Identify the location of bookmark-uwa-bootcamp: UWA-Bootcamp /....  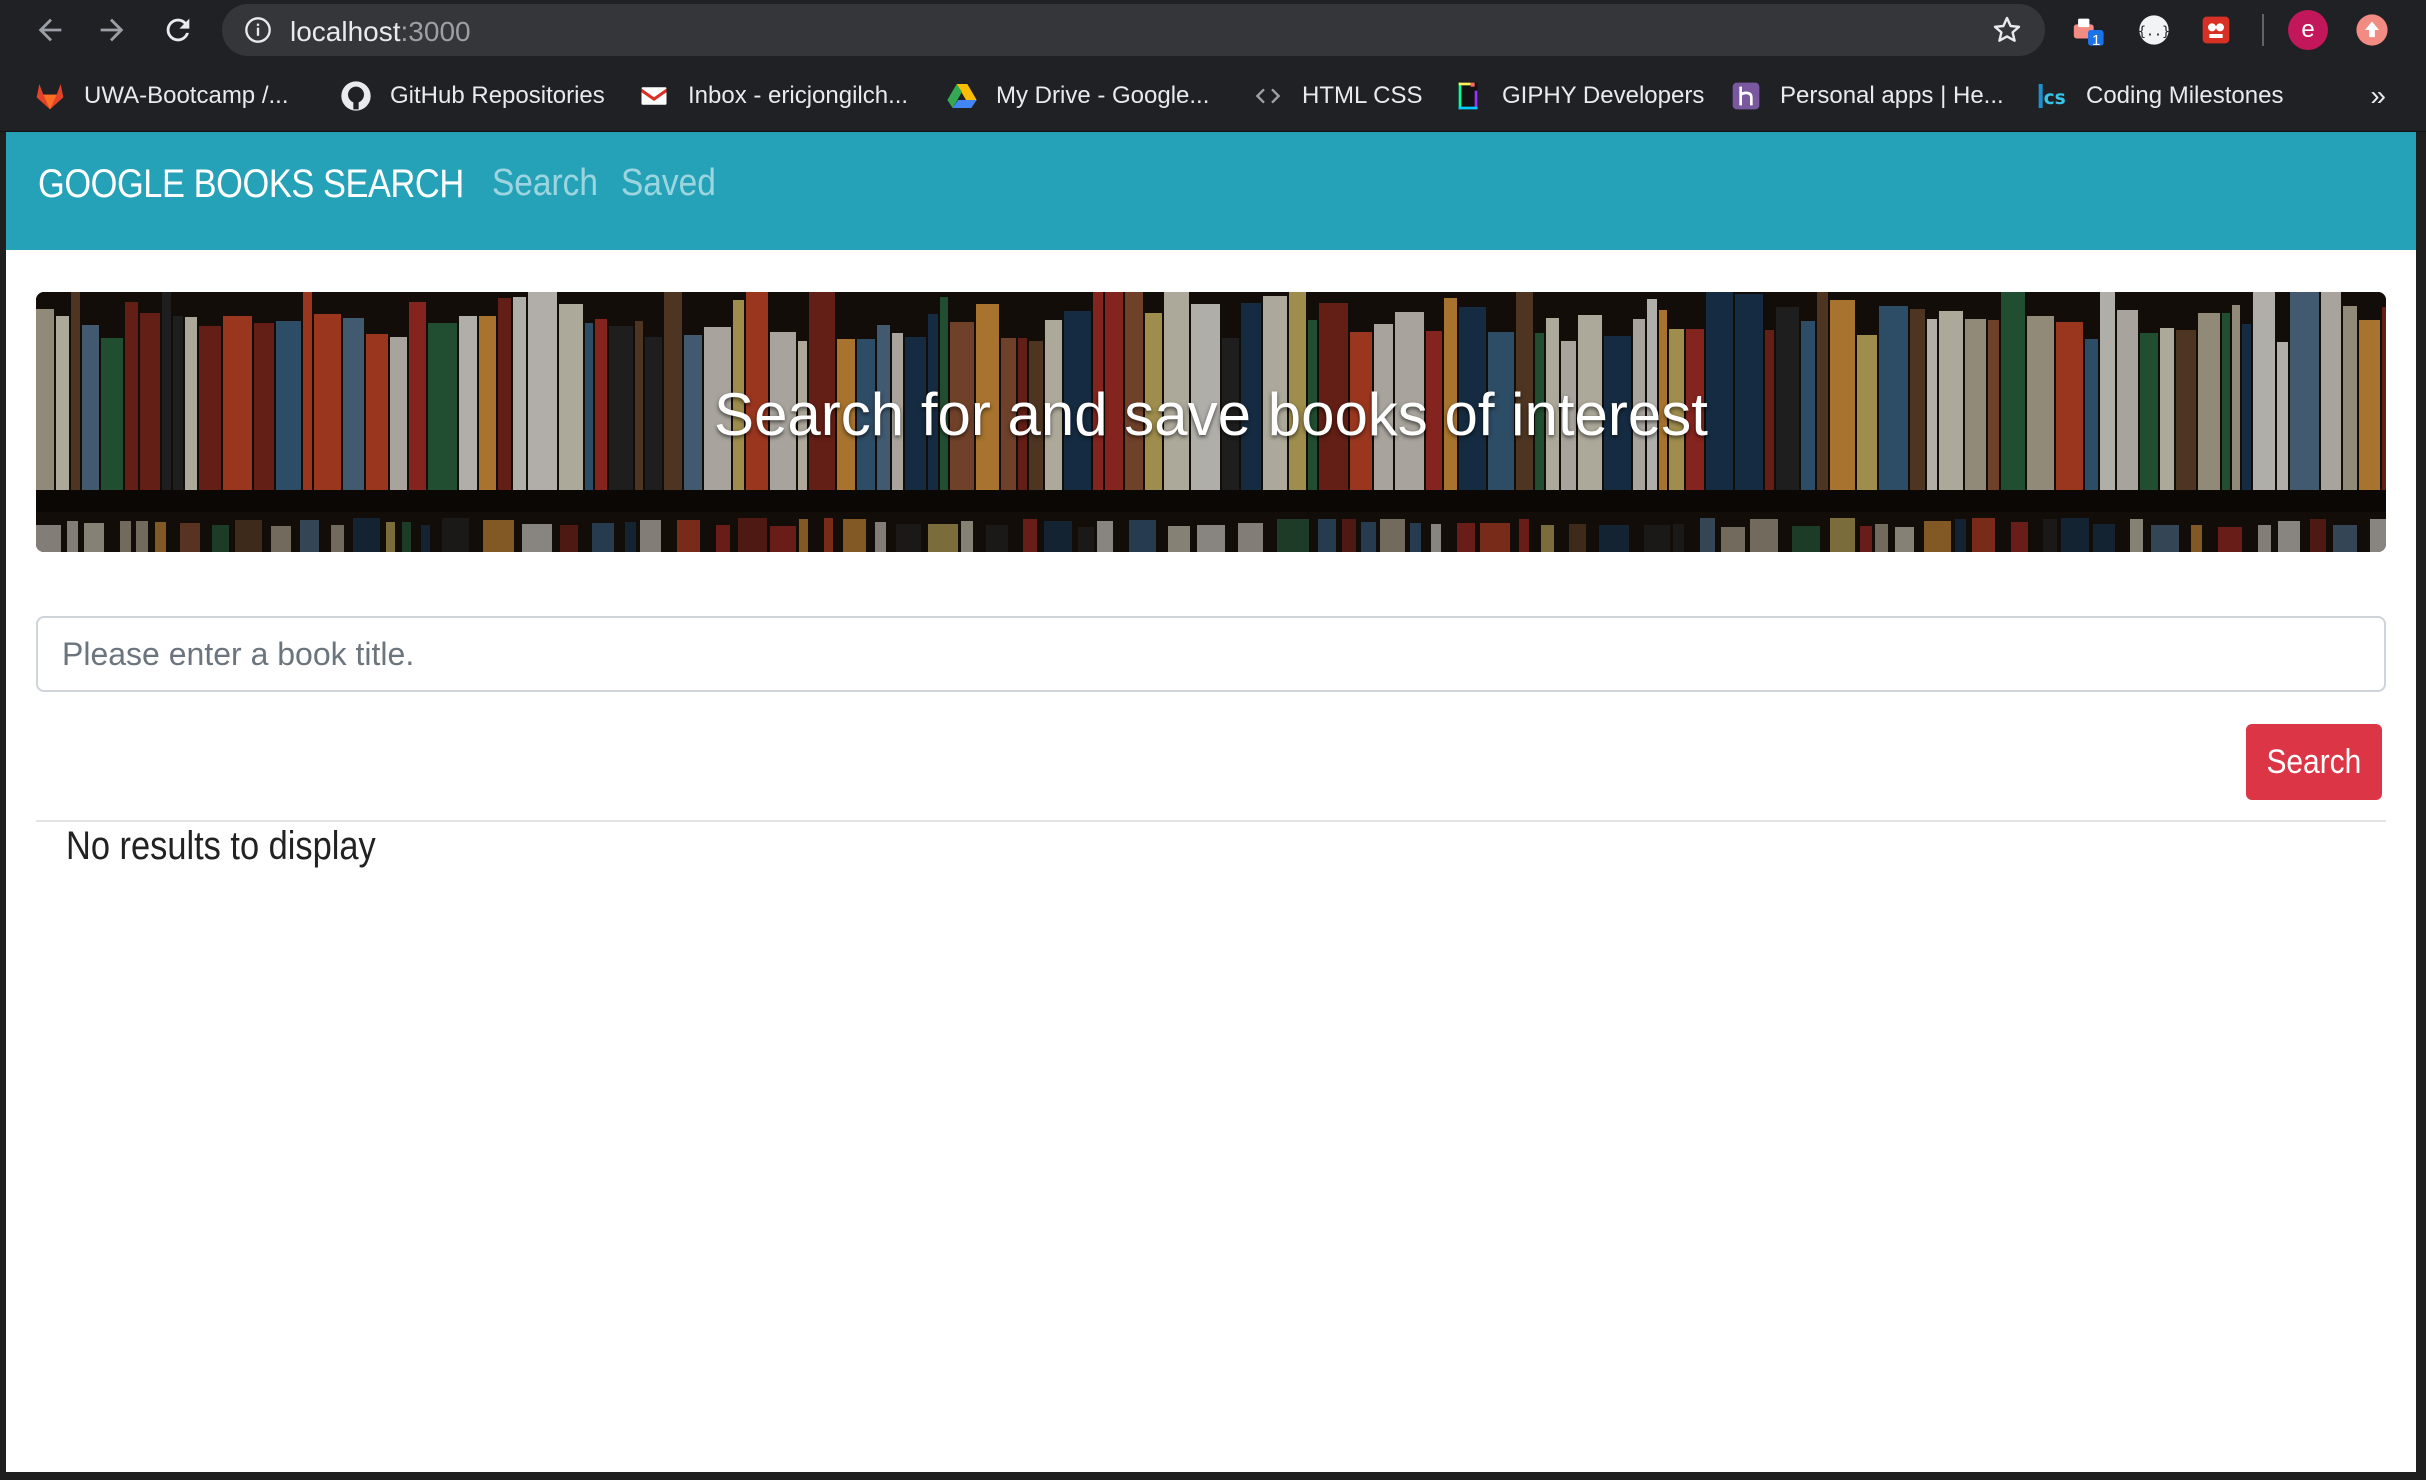
(161, 96).